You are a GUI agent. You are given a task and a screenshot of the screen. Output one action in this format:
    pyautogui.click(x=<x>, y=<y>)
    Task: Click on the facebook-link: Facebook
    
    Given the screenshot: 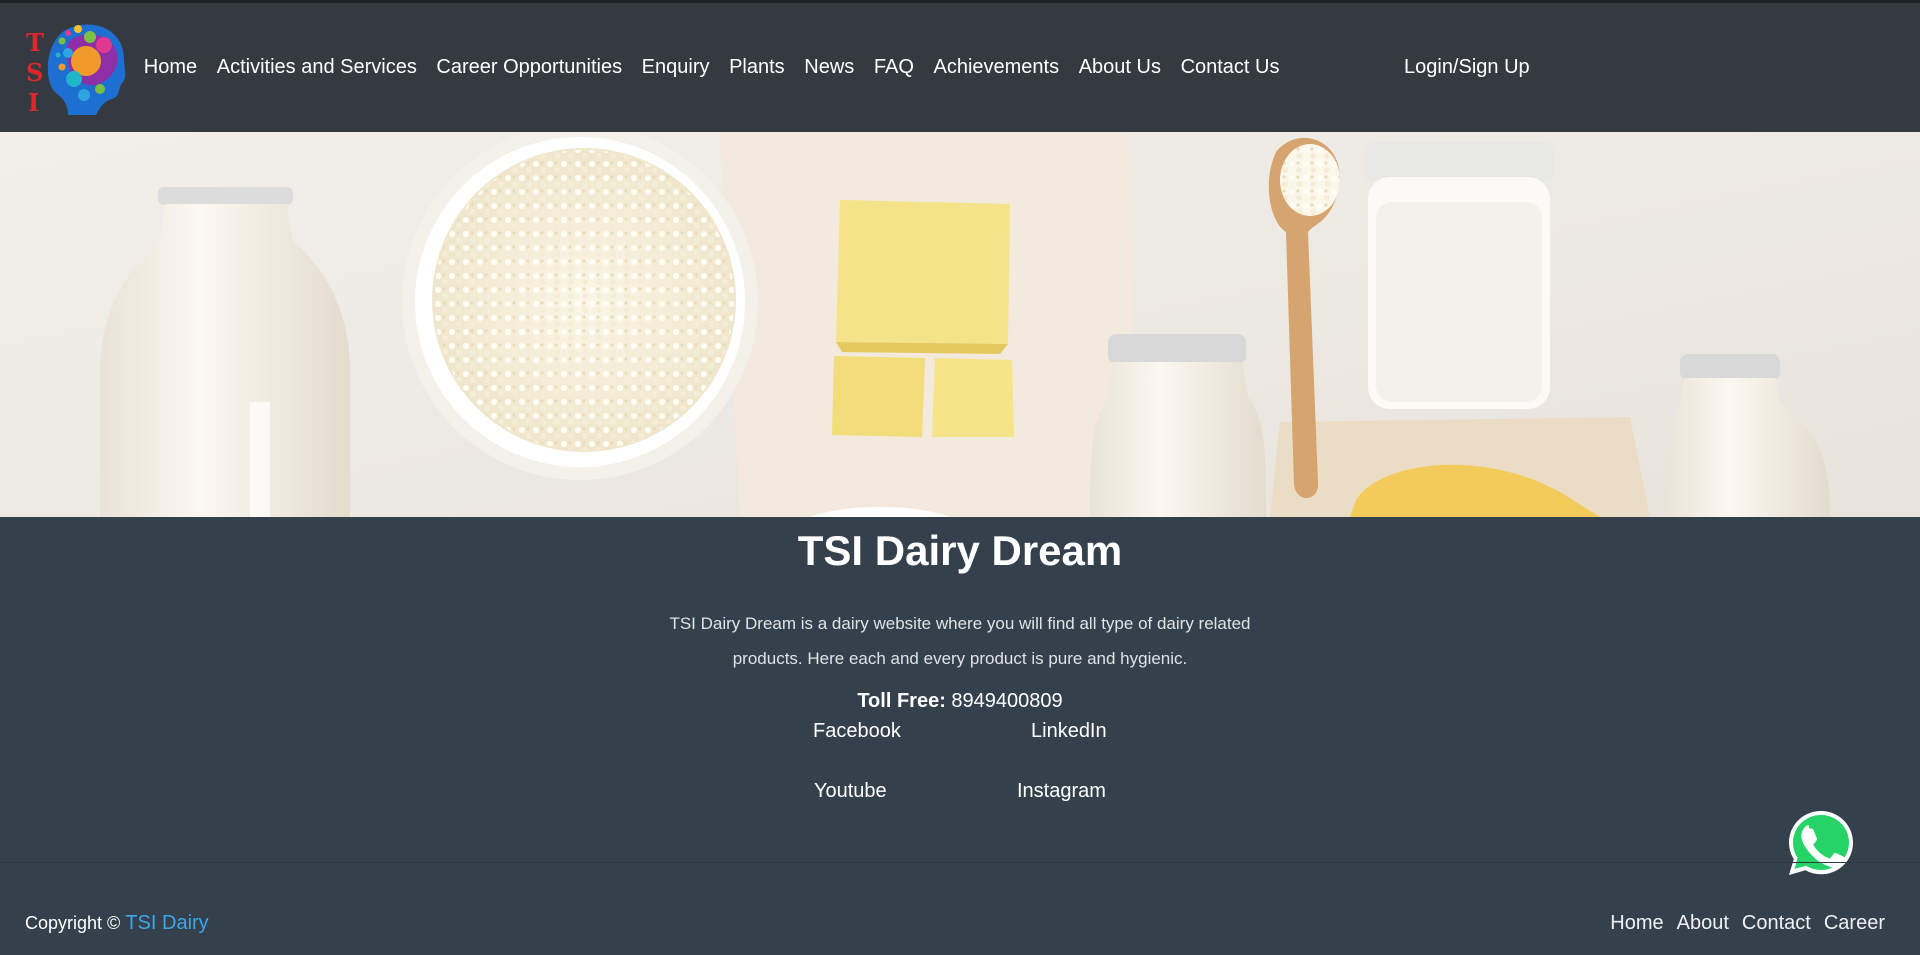 What is the action you would take?
    pyautogui.click(x=857, y=731)
    